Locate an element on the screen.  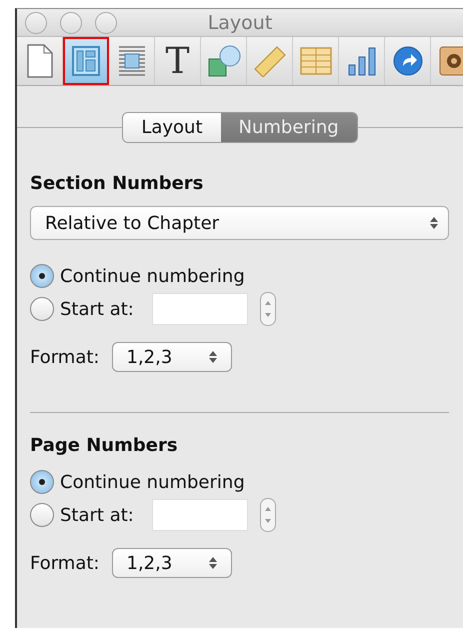
toolbar-button is located at coordinates (86, 61).